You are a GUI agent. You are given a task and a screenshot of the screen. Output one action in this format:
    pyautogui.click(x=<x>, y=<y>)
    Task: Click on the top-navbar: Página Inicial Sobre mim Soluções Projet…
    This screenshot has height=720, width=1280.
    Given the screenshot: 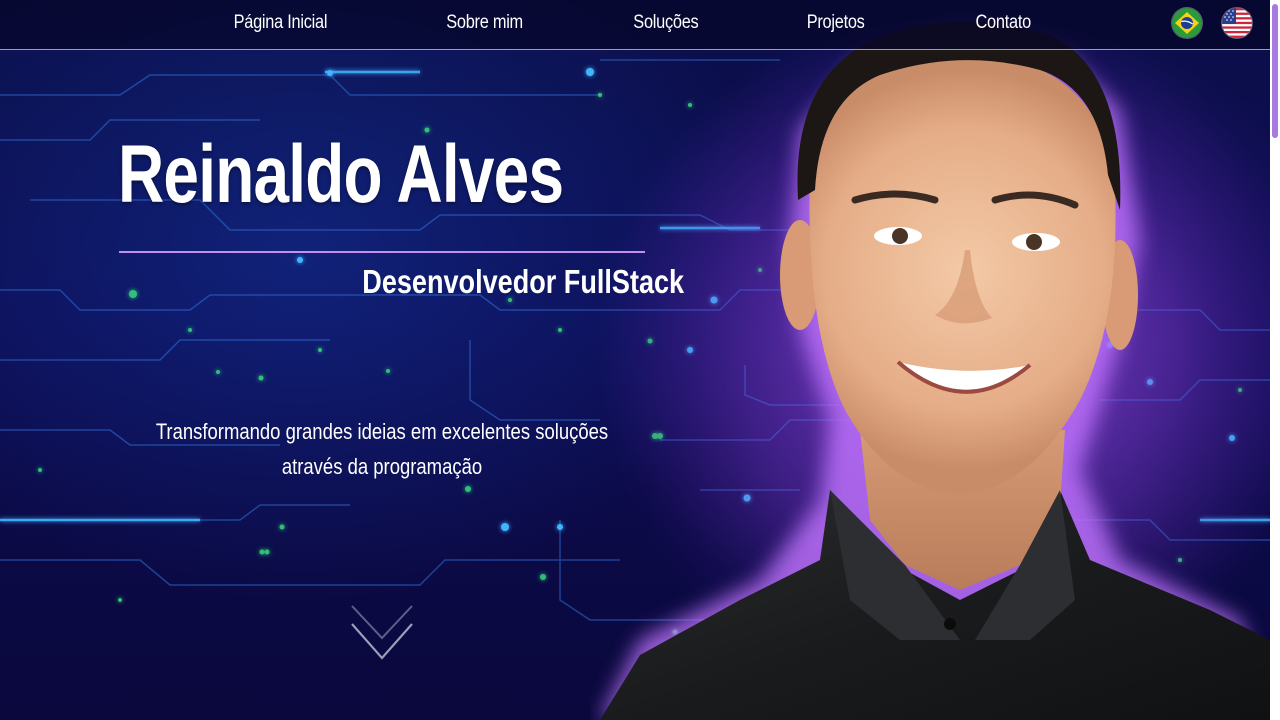 What is the action you would take?
    pyautogui.click(x=635, y=25)
    